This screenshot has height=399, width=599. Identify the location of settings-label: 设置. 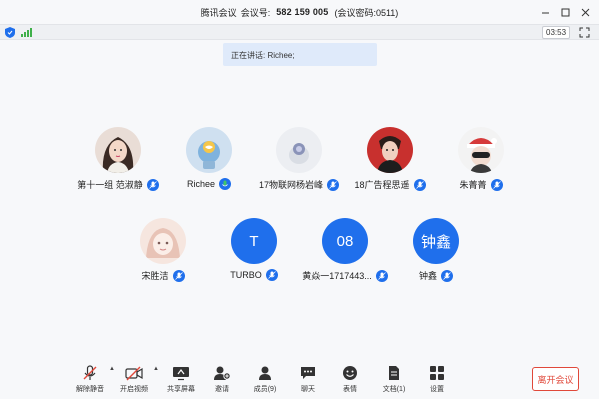
(437, 389).